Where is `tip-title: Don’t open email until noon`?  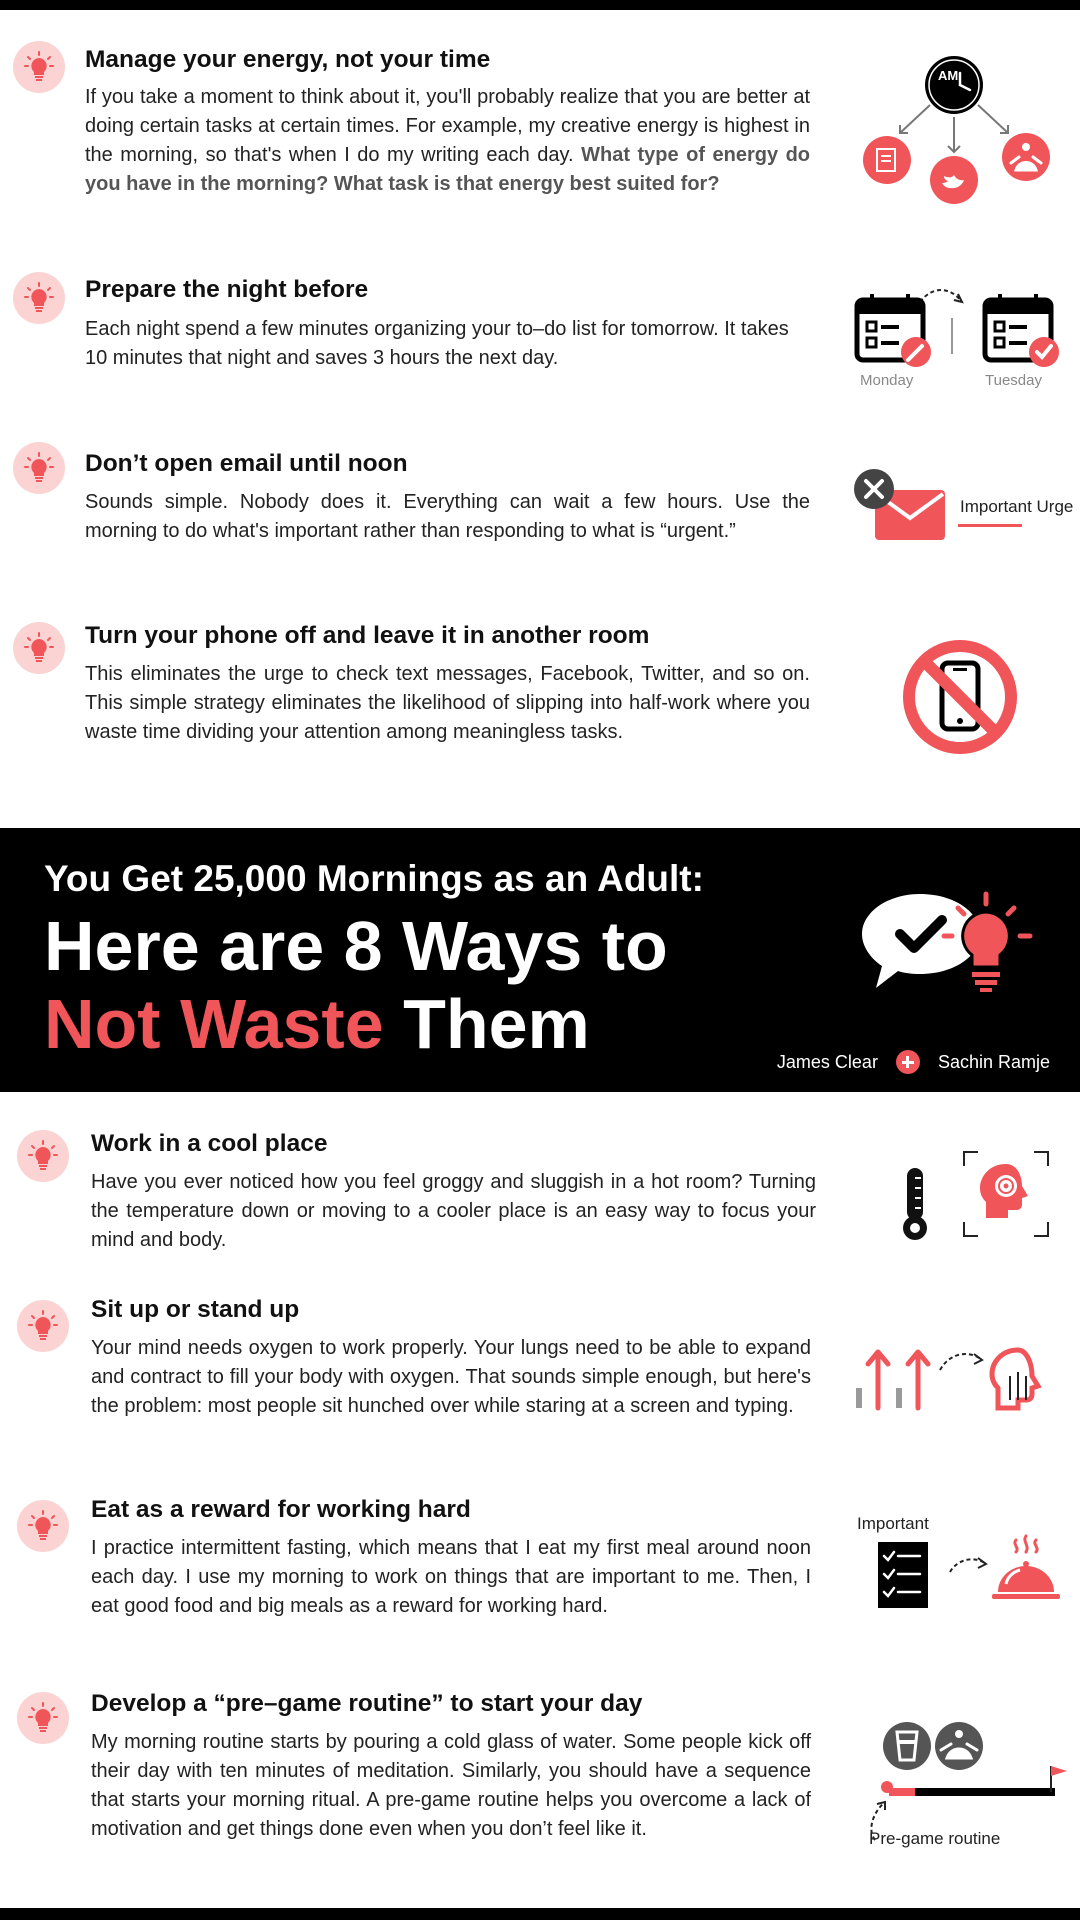
tip-title: Don’t open email until noon is located at coordinates (246, 463).